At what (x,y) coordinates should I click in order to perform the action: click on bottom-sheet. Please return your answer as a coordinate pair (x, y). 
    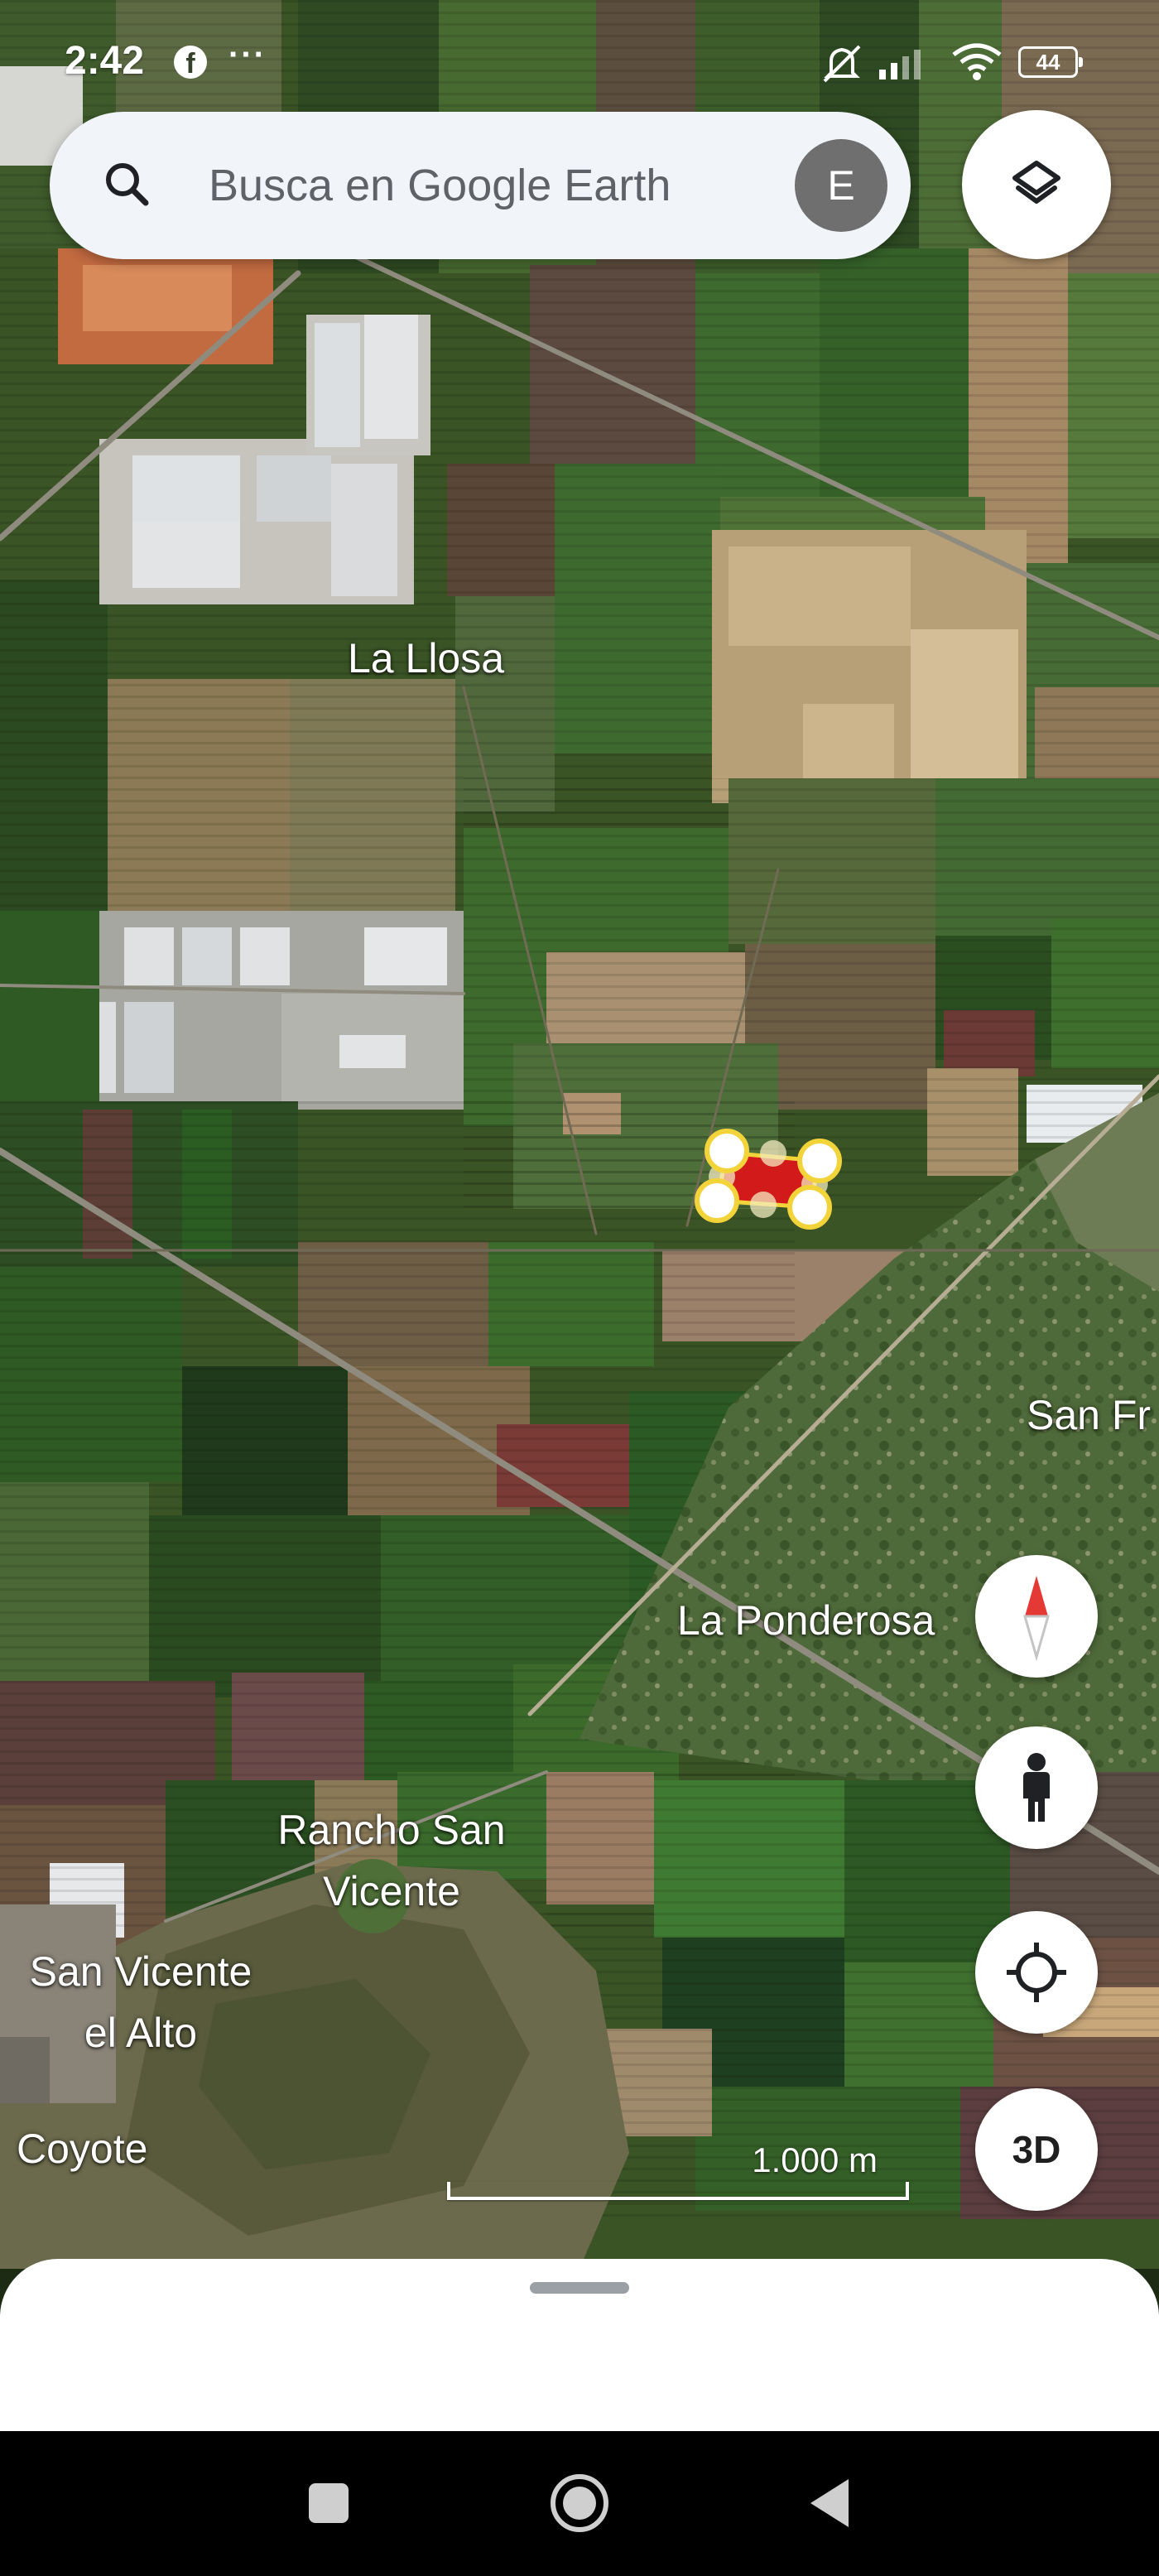
    Looking at the image, I should click on (579, 2345).